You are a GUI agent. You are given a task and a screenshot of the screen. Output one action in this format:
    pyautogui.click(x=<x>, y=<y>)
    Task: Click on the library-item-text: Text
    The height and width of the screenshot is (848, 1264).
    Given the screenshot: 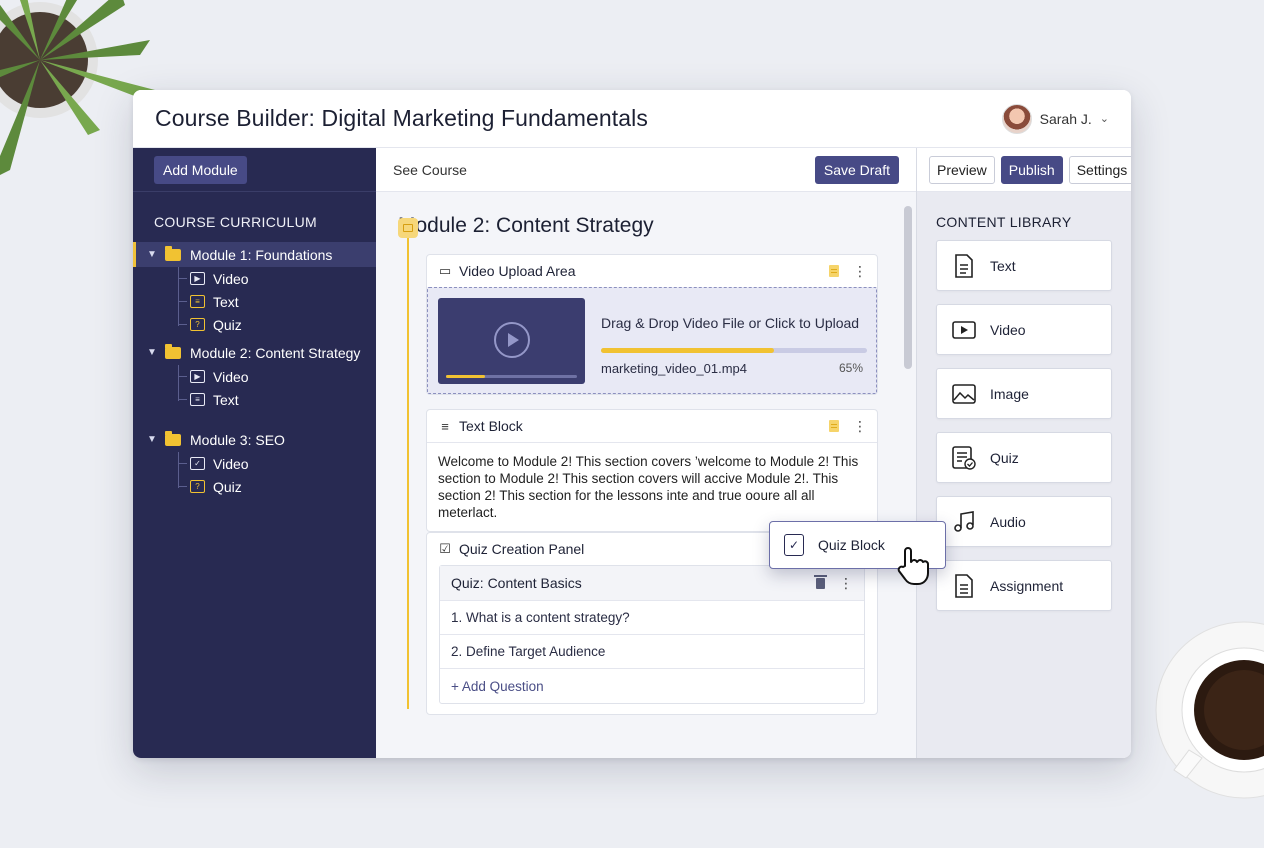 What is the action you would take?
    pyautogui.click(x=1024, y=265)
    